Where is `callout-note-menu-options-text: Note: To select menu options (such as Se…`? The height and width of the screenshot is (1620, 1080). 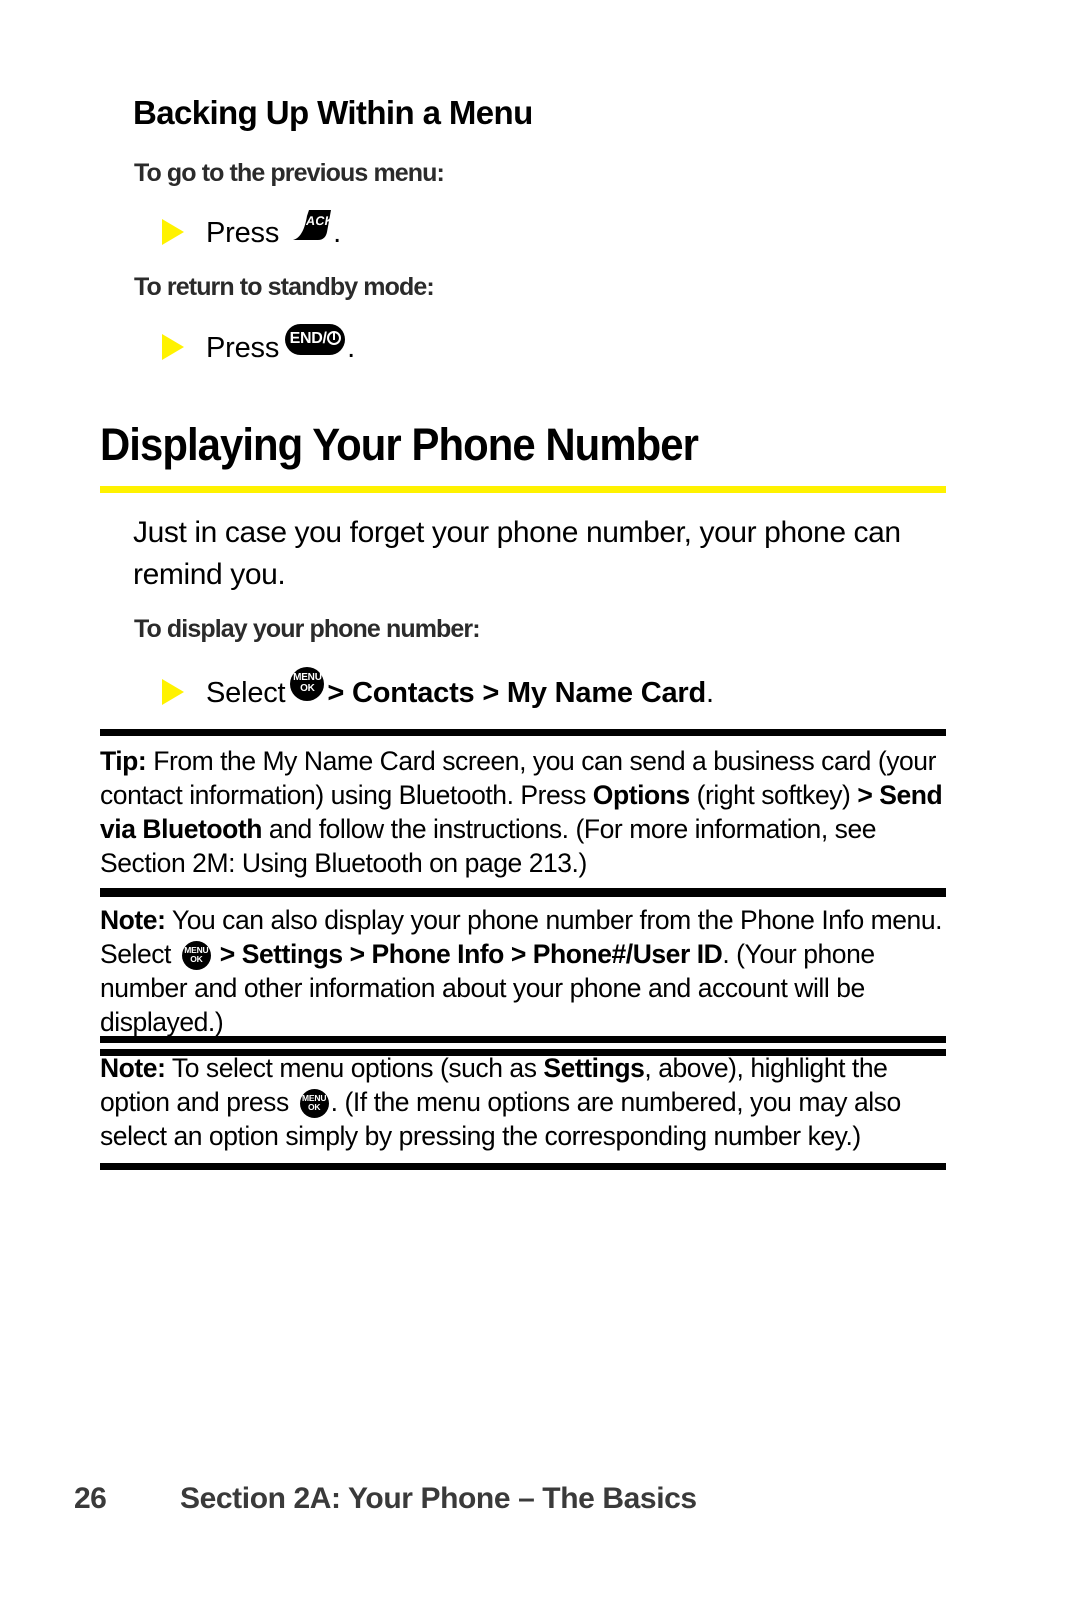 callout-note-menu-options-text: Note: To select menu options (such as Se… is located at coordinates (523, 1102).